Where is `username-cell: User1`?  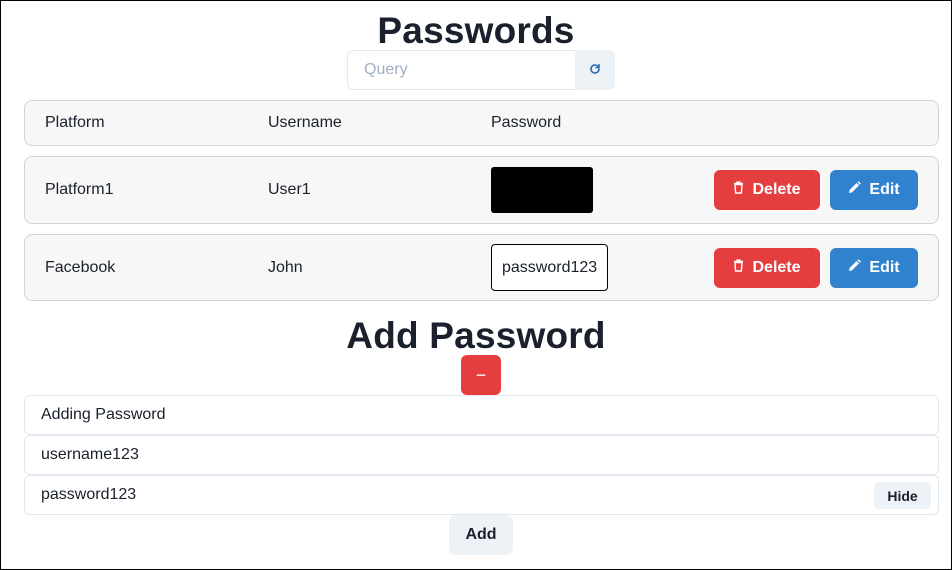
username-cell: User1 is located at coordinates (289, 189).